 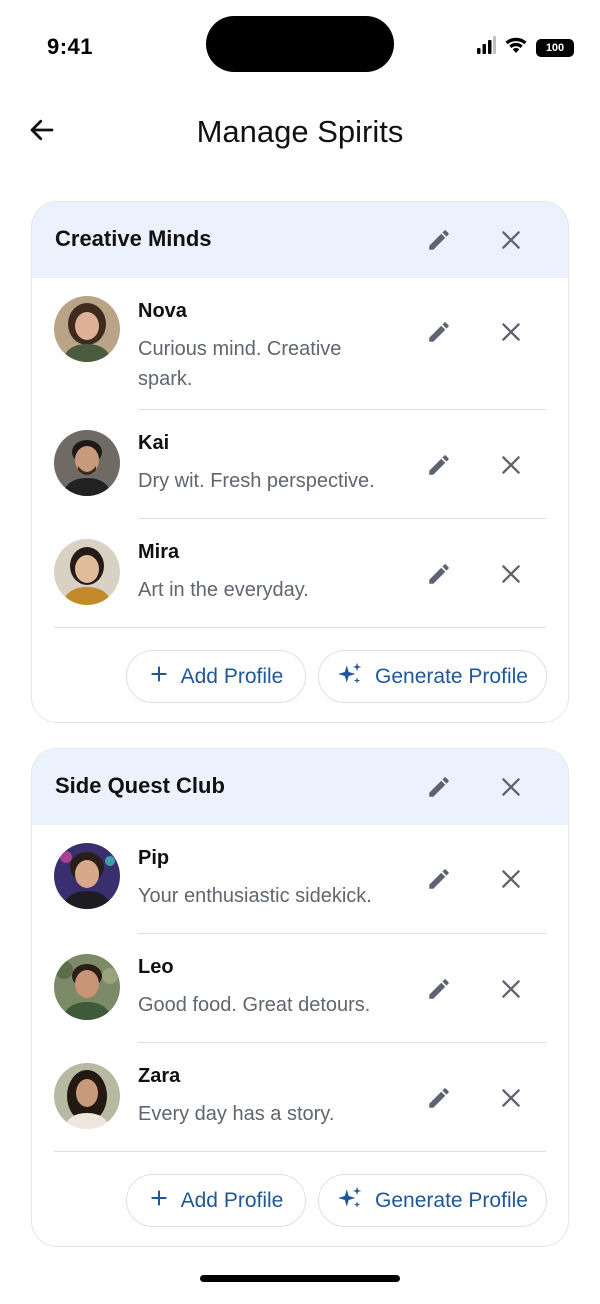 I want to click on group-header: Creative Minds, so click(x=300, y=240).